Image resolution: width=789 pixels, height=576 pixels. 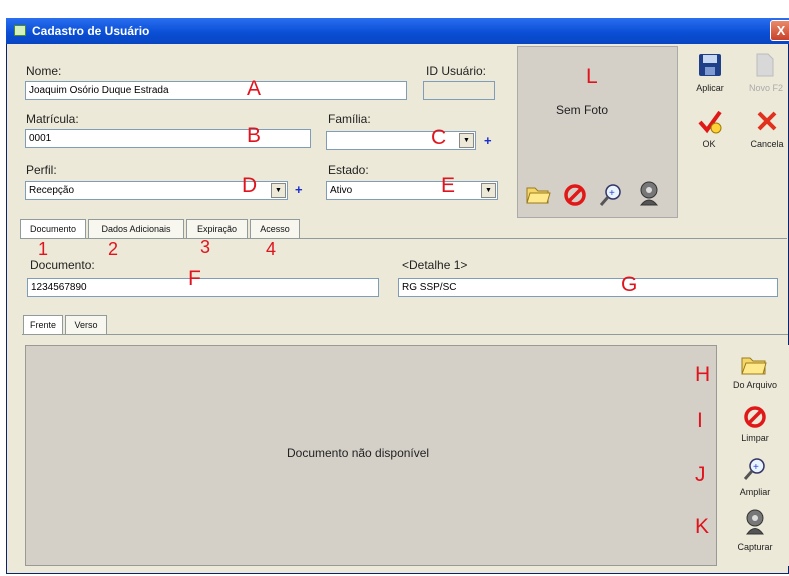 What do you see at coordinates (710, 88) in the screenshot?
I see `aplicar-button: Aplicar` at bounding box center [710, 88].